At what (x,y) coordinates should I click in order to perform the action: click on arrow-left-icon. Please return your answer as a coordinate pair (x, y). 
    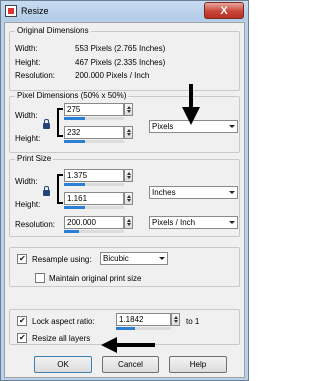
    Looking at the image, I should click on (128, 345).